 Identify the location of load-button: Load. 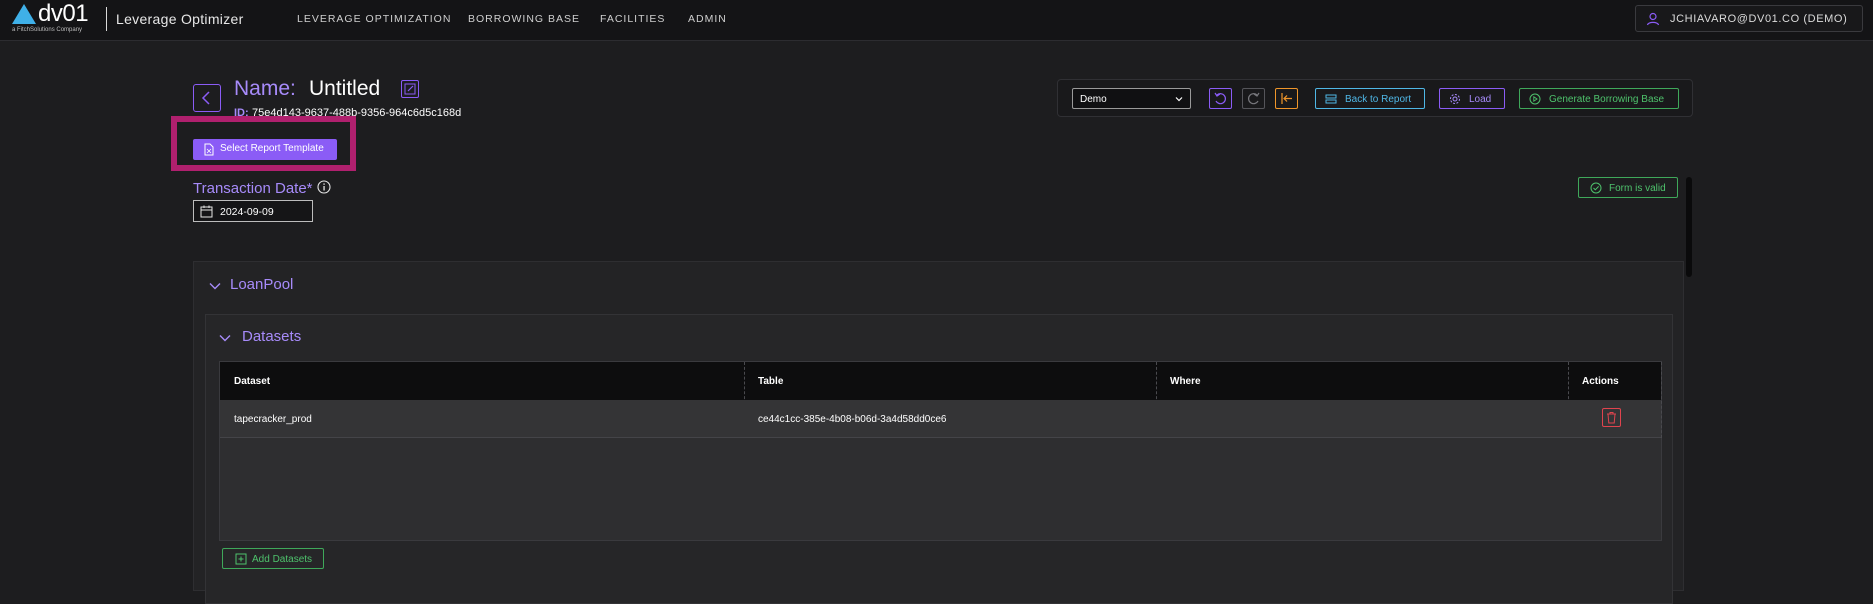
(1472, 98).